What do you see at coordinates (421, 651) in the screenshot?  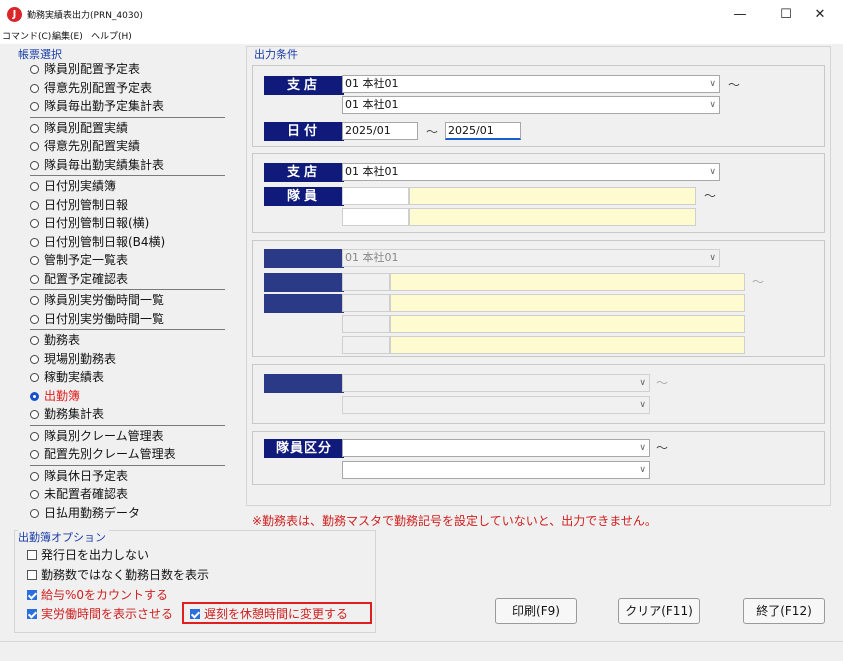 I see `status-bar` at bounding box center [421, 651].